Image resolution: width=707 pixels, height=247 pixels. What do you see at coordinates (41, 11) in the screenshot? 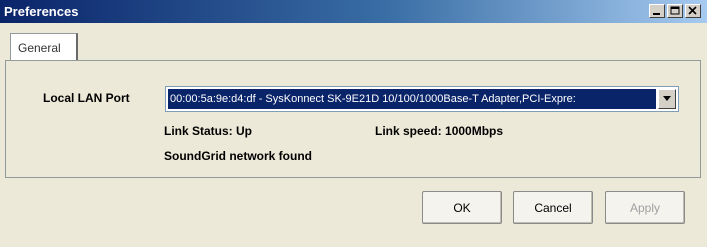
I see `window-title: Preferences` at bounding box center [41, 11].